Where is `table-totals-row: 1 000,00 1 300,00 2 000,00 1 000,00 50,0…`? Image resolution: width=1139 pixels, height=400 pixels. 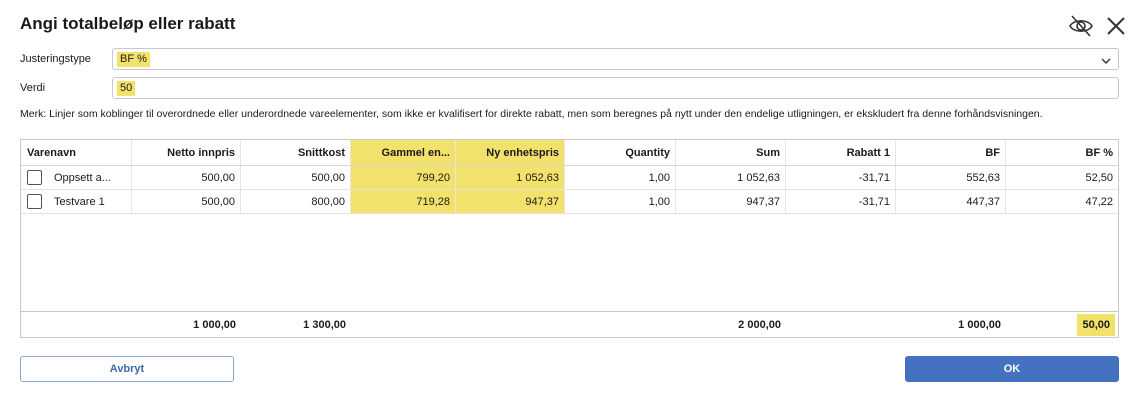
table-totals-row: 1 000,00 1 300,00 2 000,00 1 000,00 50,0… is located at coordinates (569, 324).